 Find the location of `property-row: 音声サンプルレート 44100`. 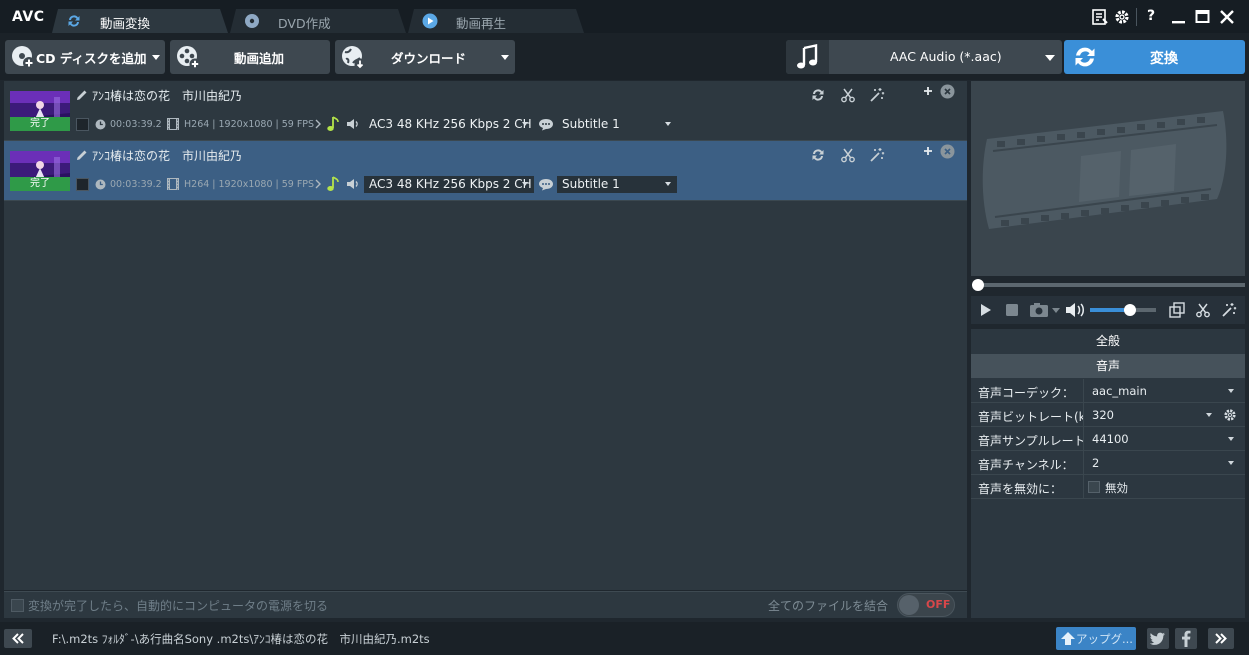

property-row: 音声サンプルレート 44100 is located at coordinates (1108, 439).